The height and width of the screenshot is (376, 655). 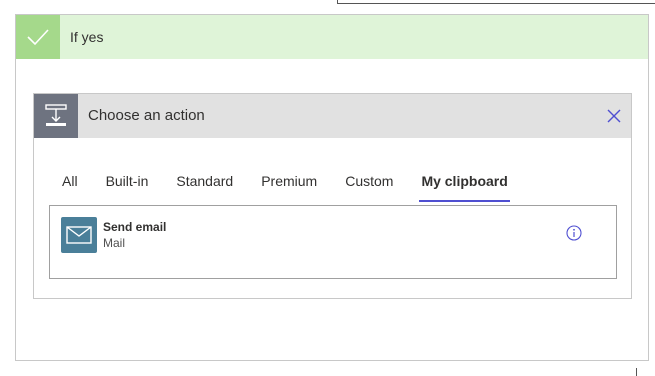 What do you see at coordinates (146, 115) in the screenshot?
I see `choose-action-title: Choose an action` at bounding box center [146, 115].